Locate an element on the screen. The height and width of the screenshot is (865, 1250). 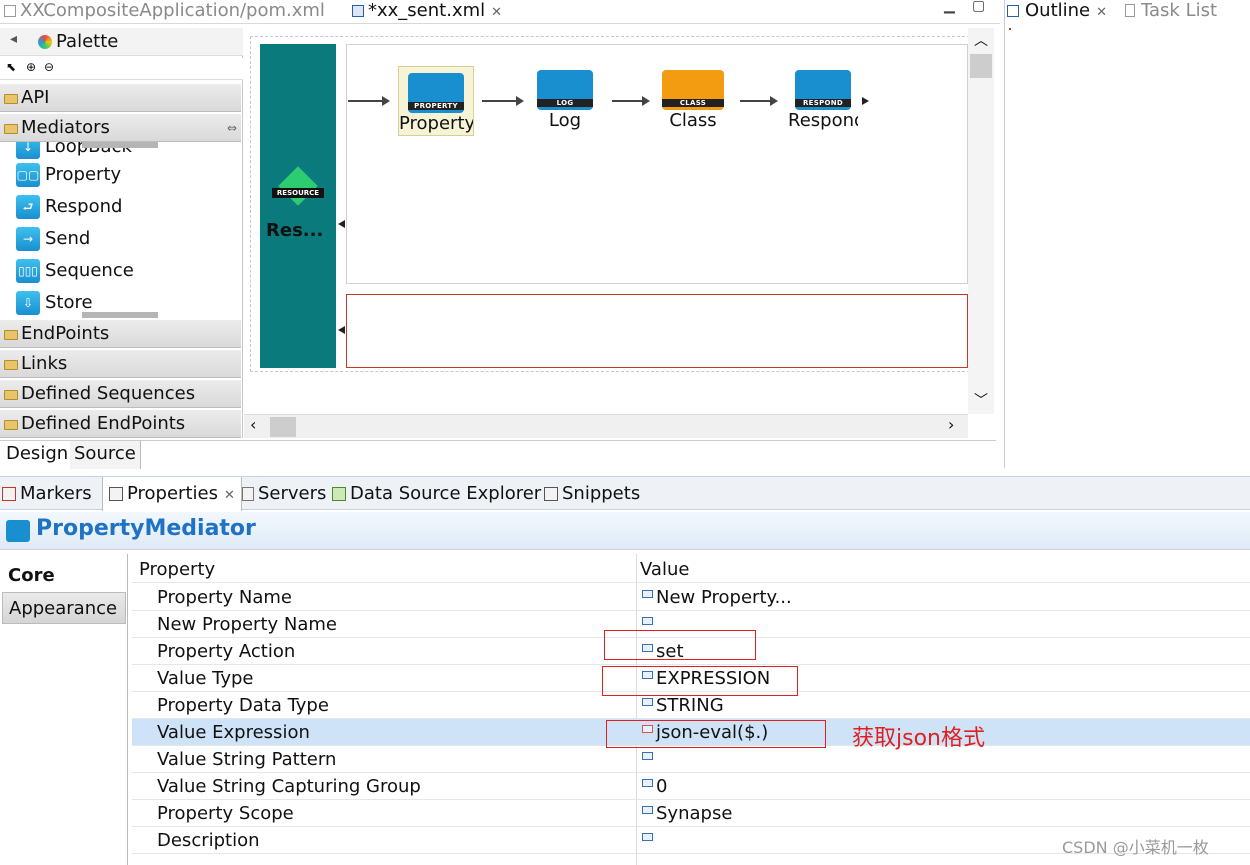
folder-icon is located at coordinates (11, 335).